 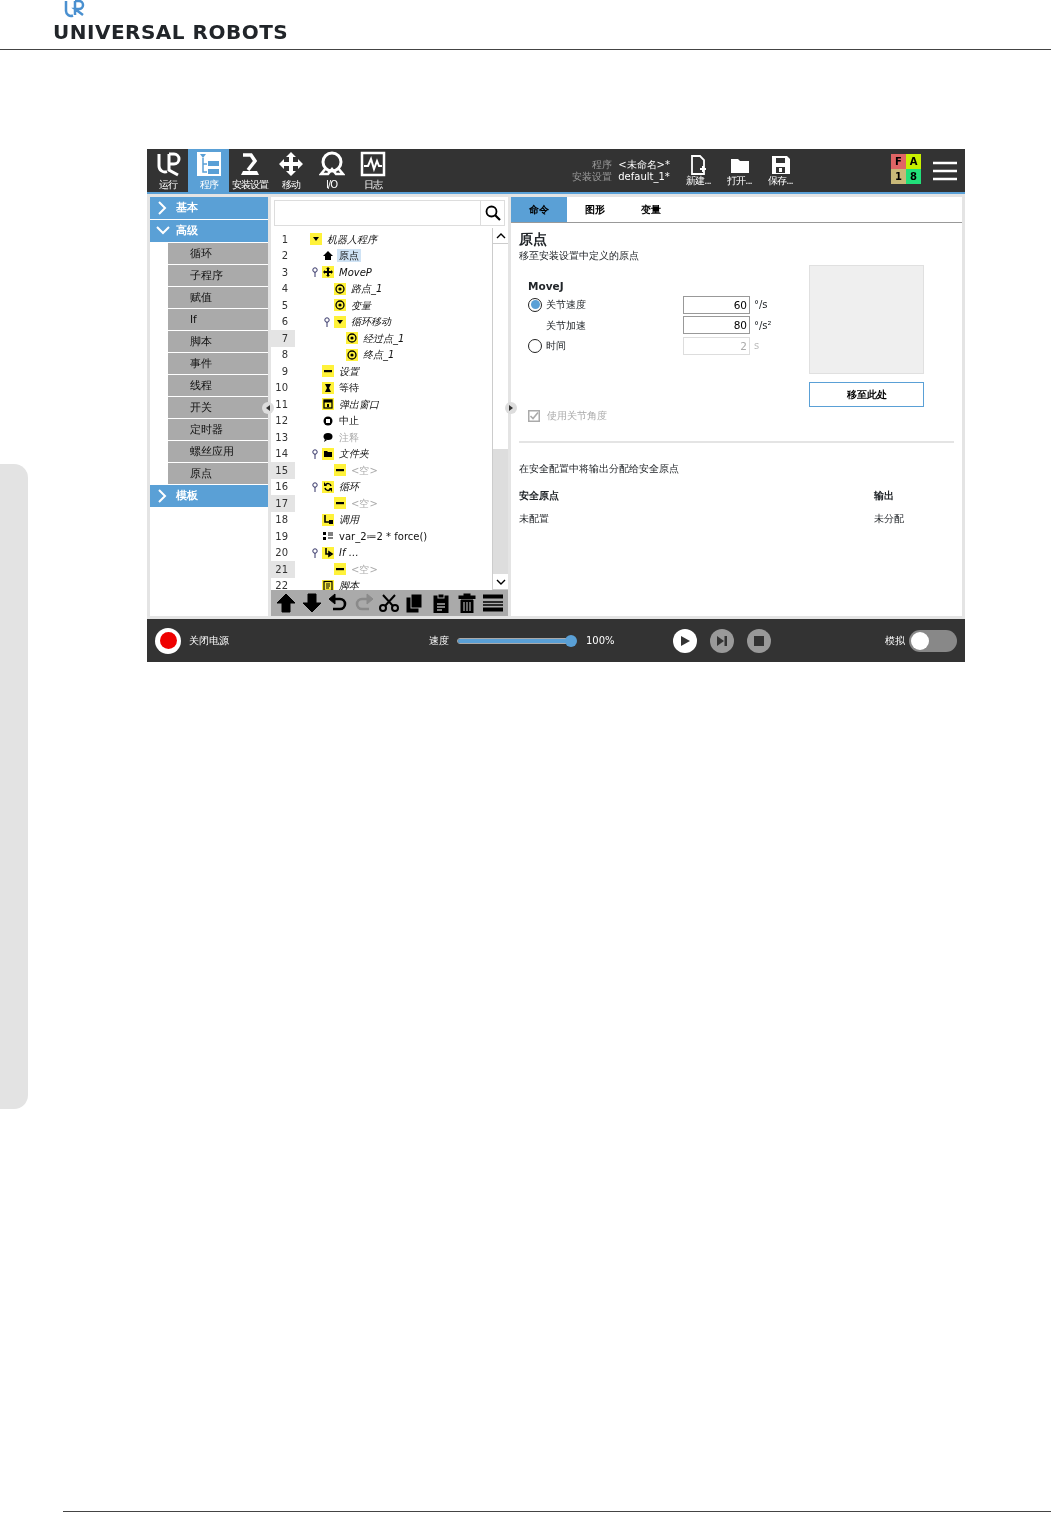 I want to click on nav-tab: 运行, so click(x=167, y=170).